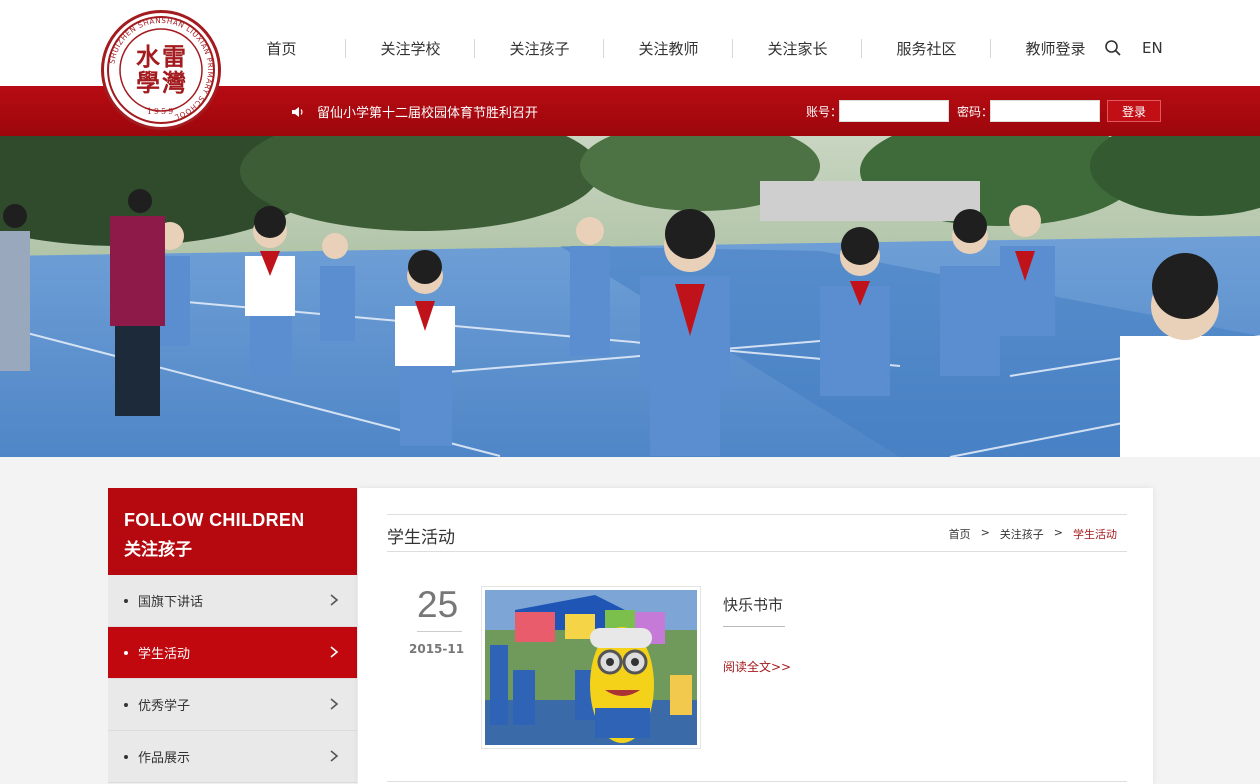 The width and height of the screenshot is (1260, 784). What do you see at coordinates (232, 601) in the screenshot?
I see `sidebar-item-flag-speech: 国旗下讲话` at bounding box center [232, 601].